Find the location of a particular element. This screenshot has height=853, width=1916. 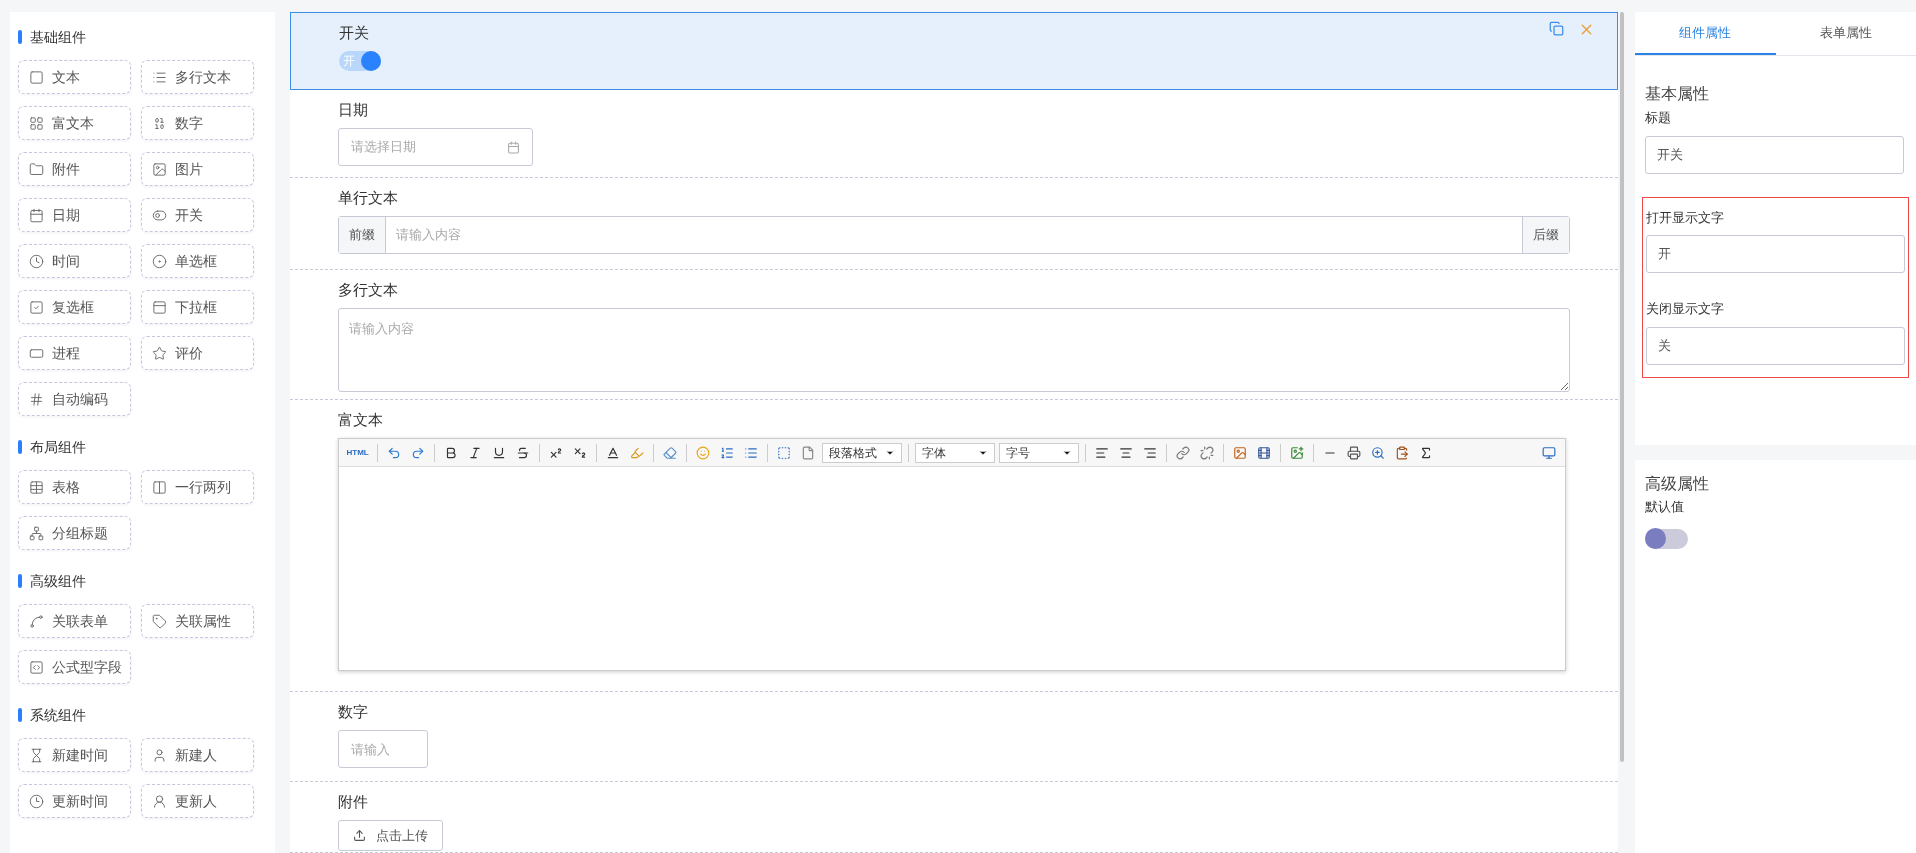

component-item: 表格 is located at coordinates (74, 487).